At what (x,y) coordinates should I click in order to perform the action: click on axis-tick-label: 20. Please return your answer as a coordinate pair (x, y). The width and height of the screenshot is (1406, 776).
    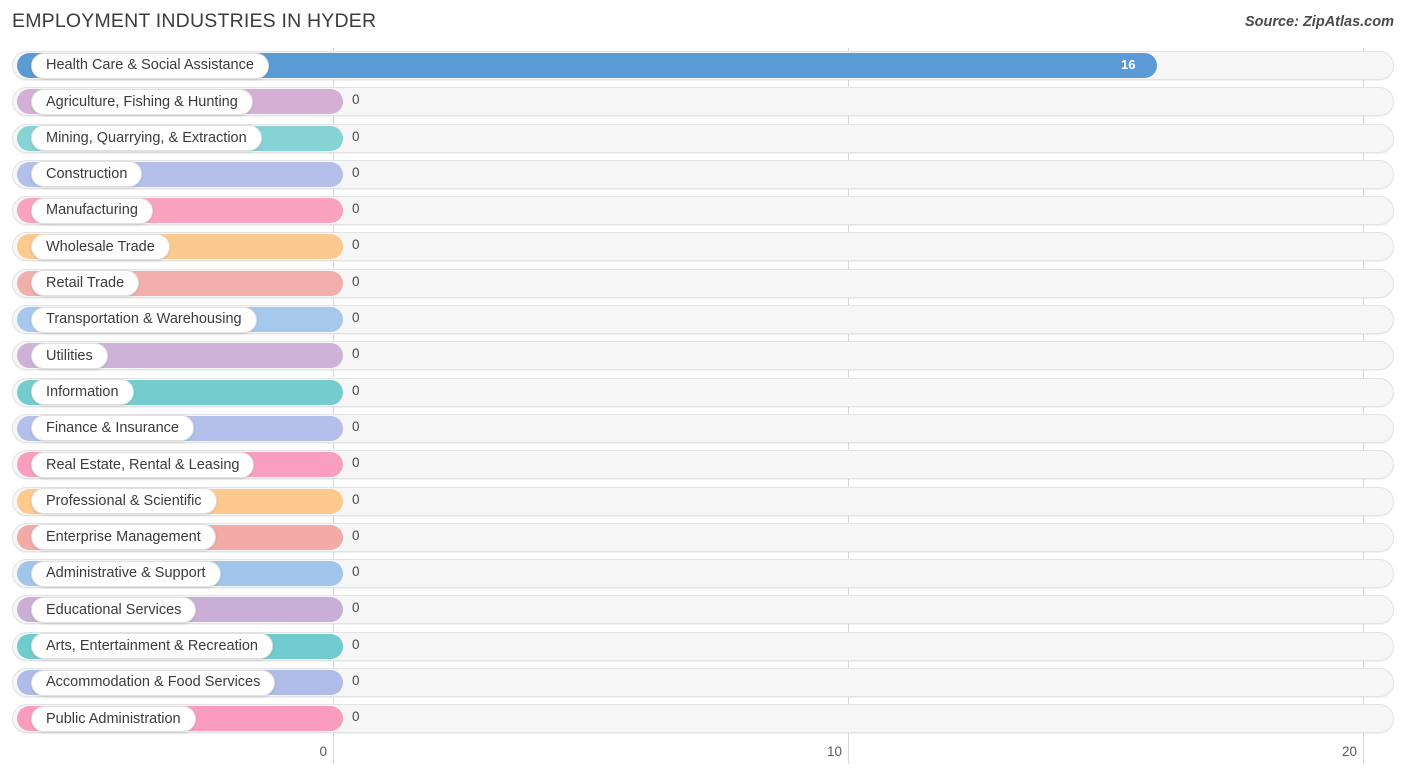
    Looking at the image, I should click on (1349, 751).